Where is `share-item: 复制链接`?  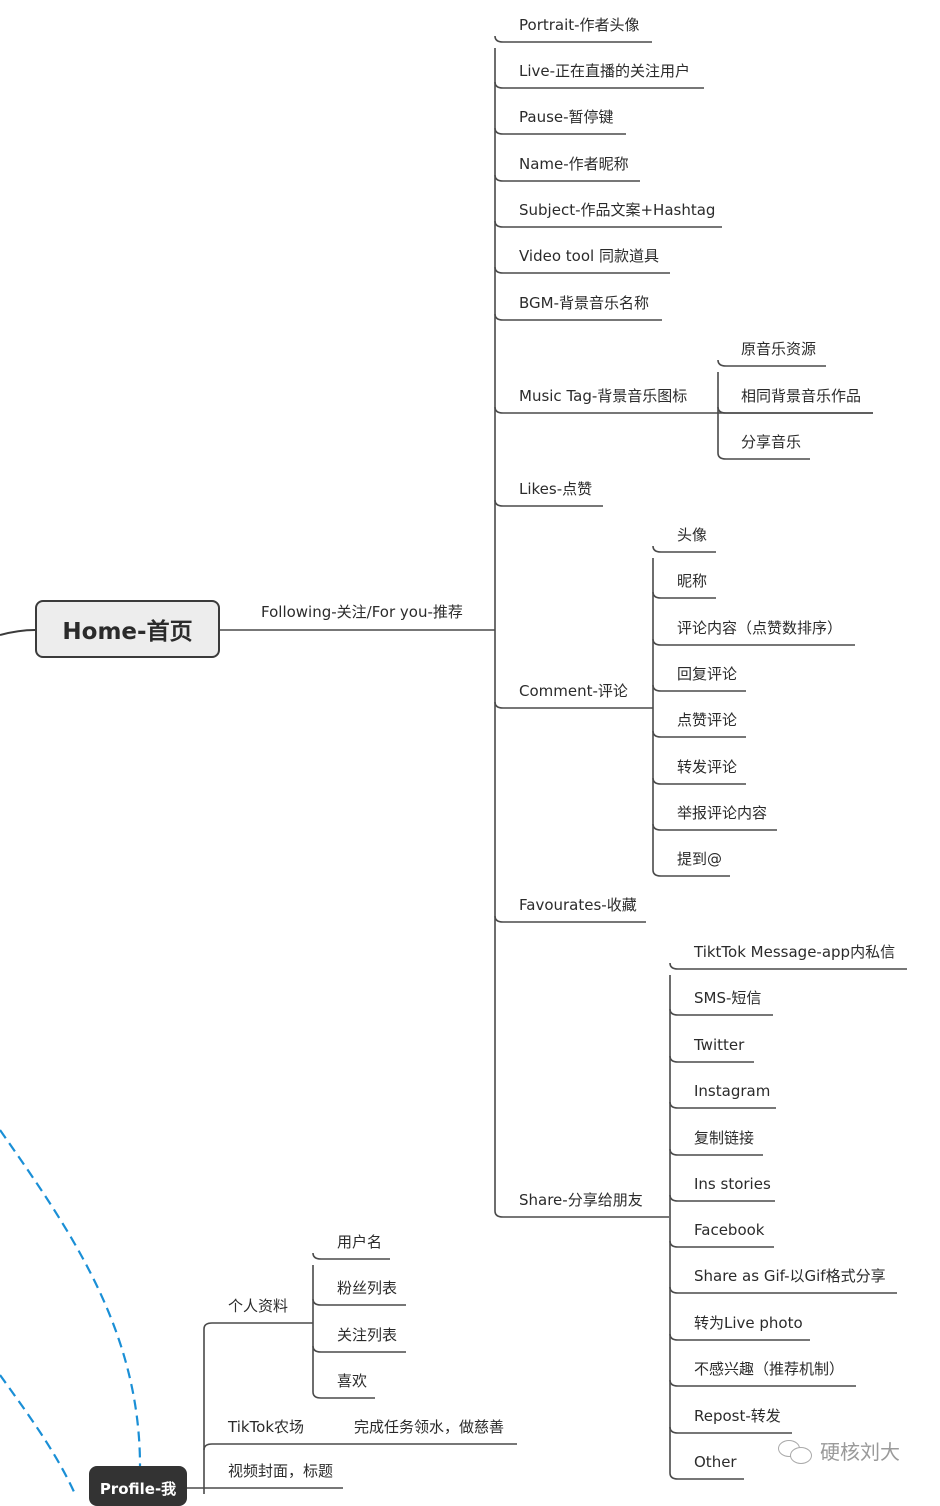
share-item: 复制链接 is located at coordinates (724, 1138).